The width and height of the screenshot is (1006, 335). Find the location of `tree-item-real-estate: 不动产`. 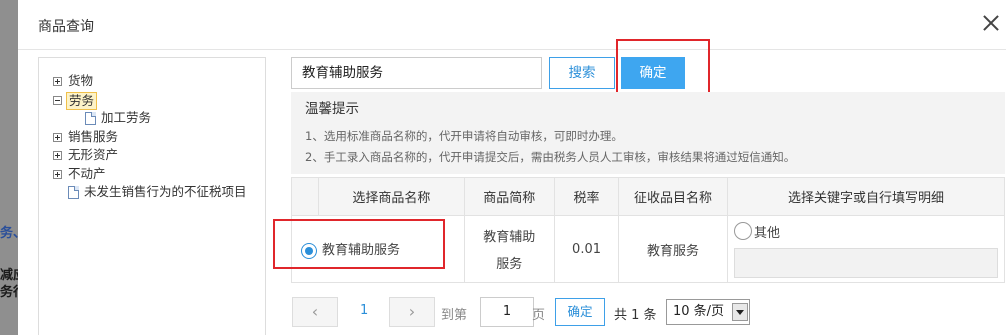

tree-item-real-estate: 不动产 is located at coordinates (152, 174).